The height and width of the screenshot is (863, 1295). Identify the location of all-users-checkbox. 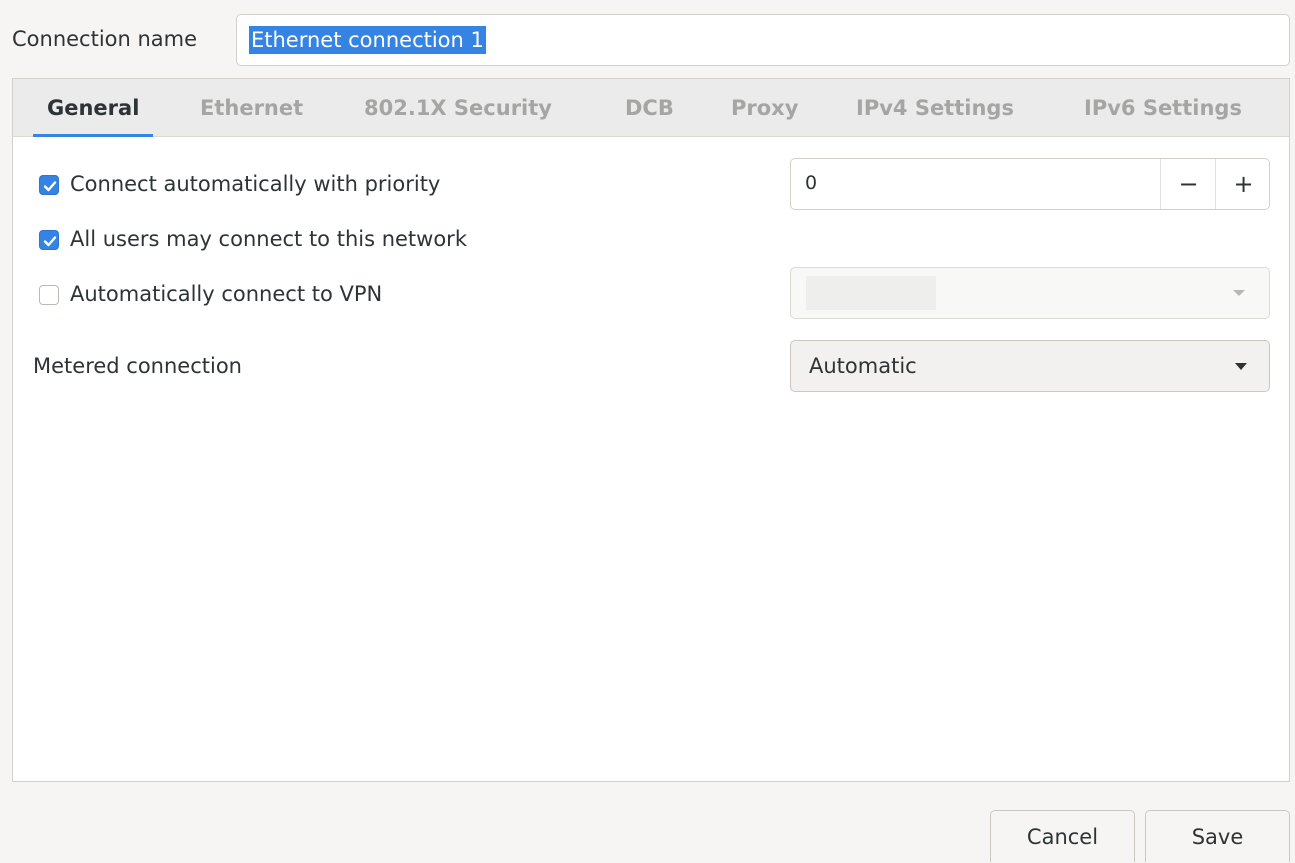
(49, 240).